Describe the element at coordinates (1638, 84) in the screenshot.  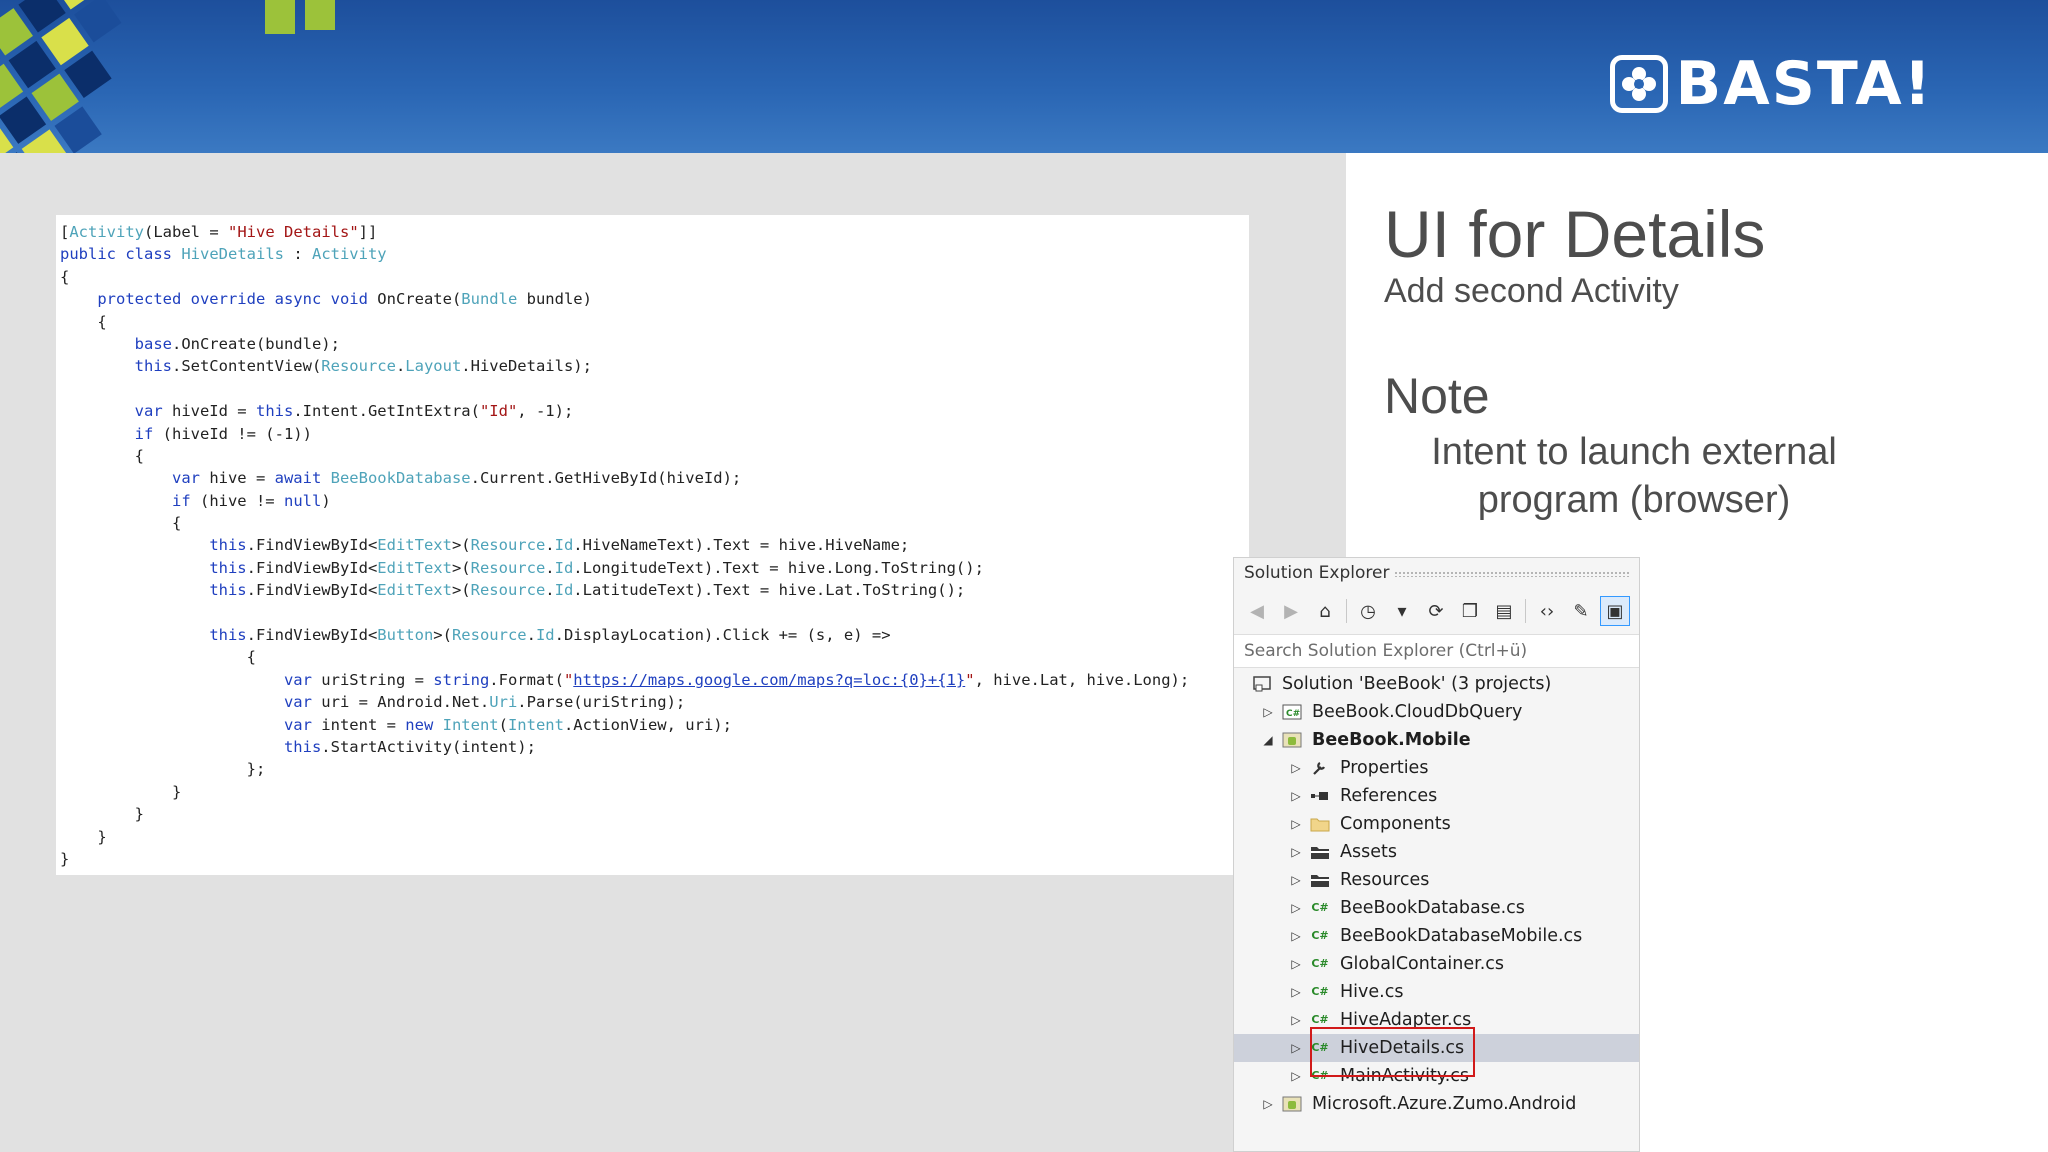
I see `logo-flower-icon` at that location.